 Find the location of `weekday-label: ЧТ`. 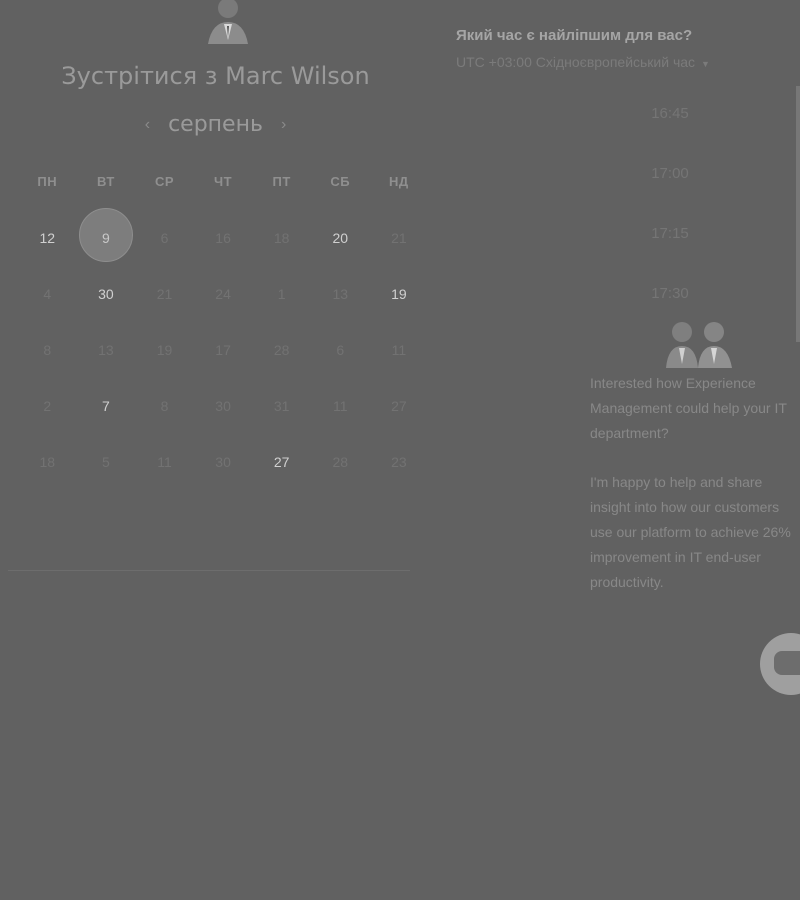

weekday-label: ЧТ is located at coordinates (223, 181).